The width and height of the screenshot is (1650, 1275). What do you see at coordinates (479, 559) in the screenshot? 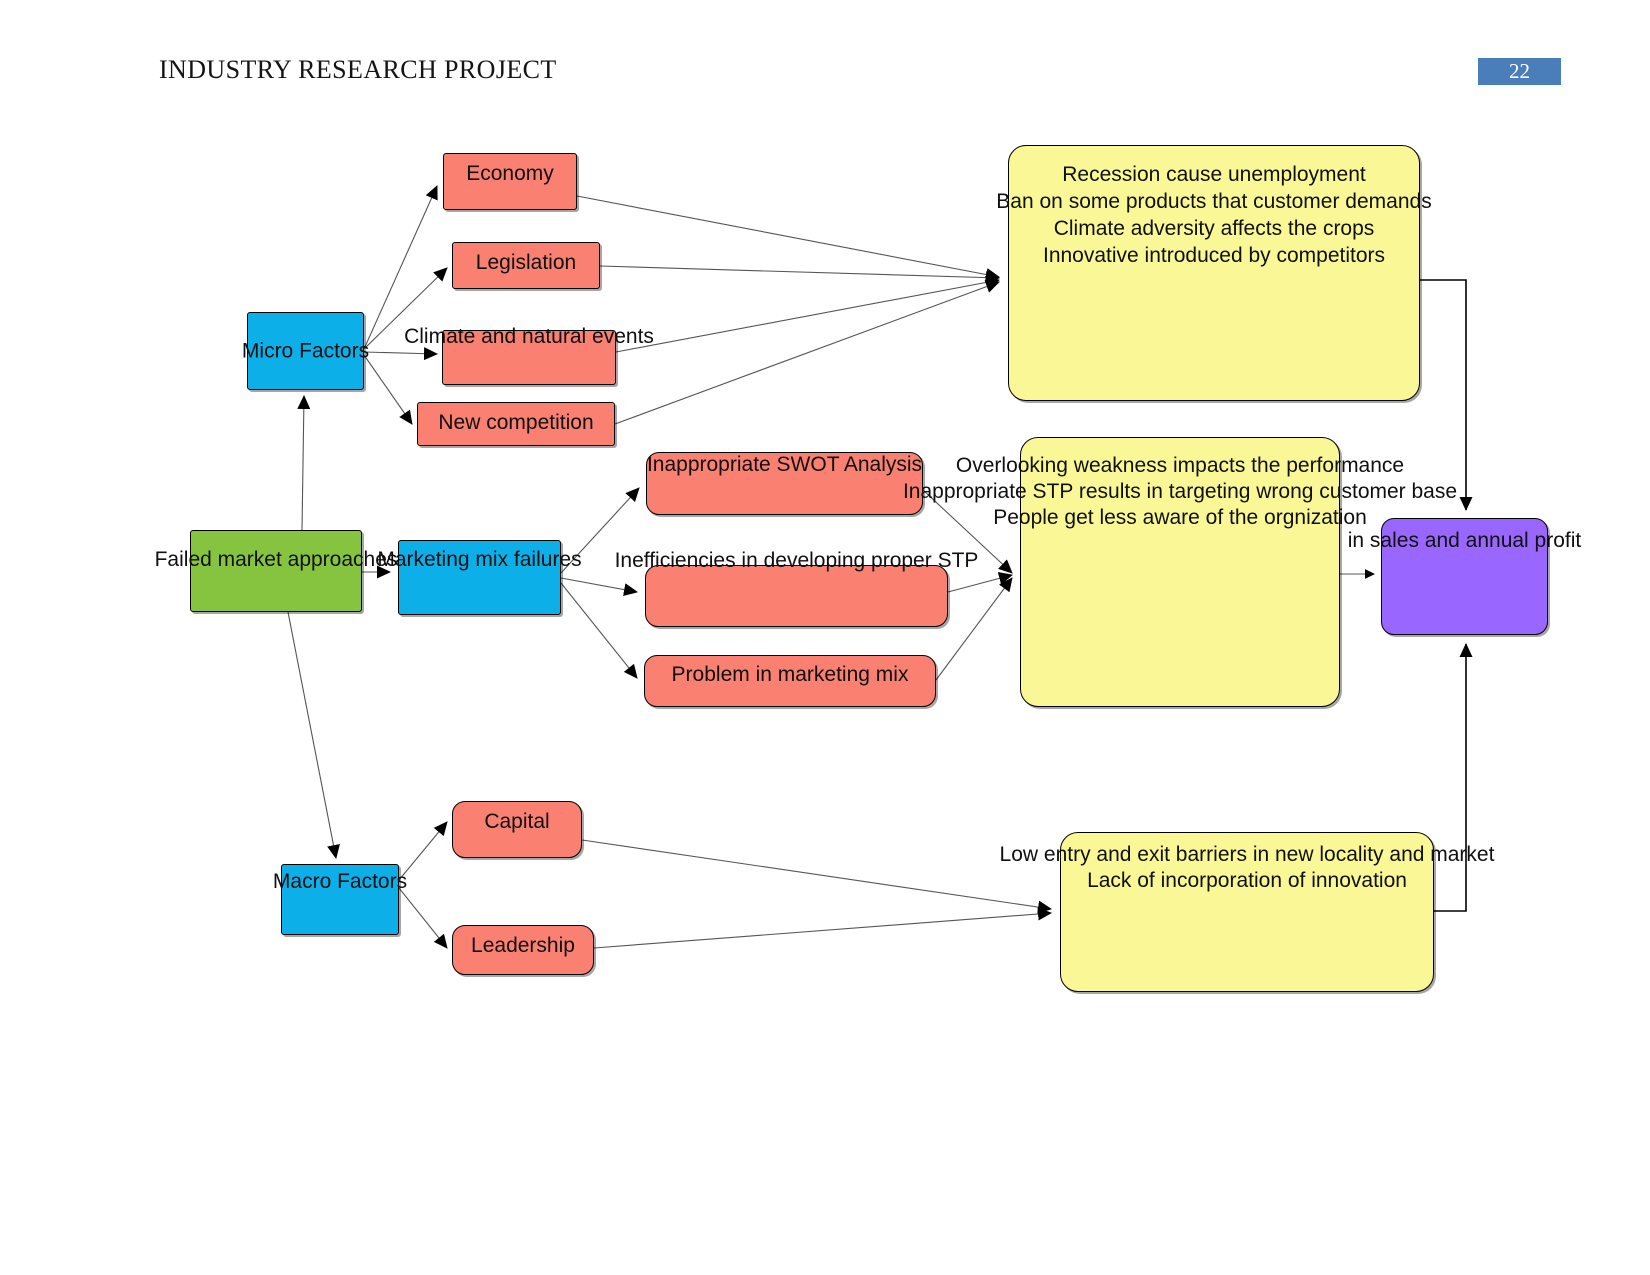
I see `node-label: Marketing mix failures` at bounding box center [479, 559].